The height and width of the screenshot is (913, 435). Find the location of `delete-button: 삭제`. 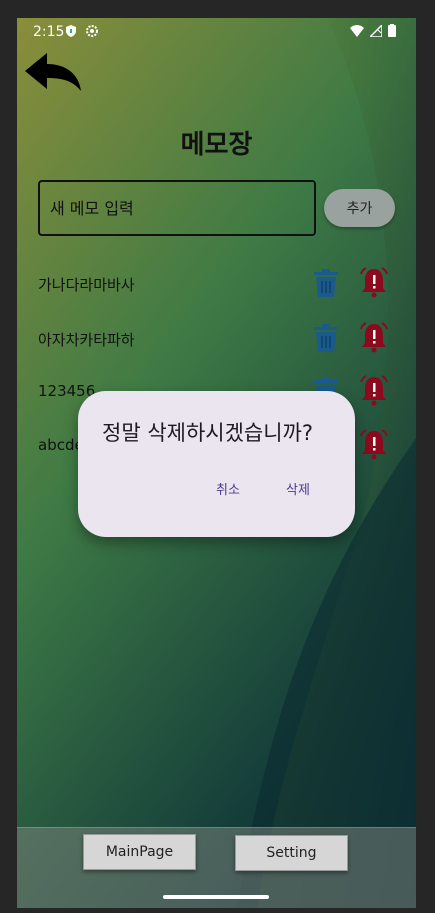

delete-button: 삭제 is located at coordinates (298, 488).